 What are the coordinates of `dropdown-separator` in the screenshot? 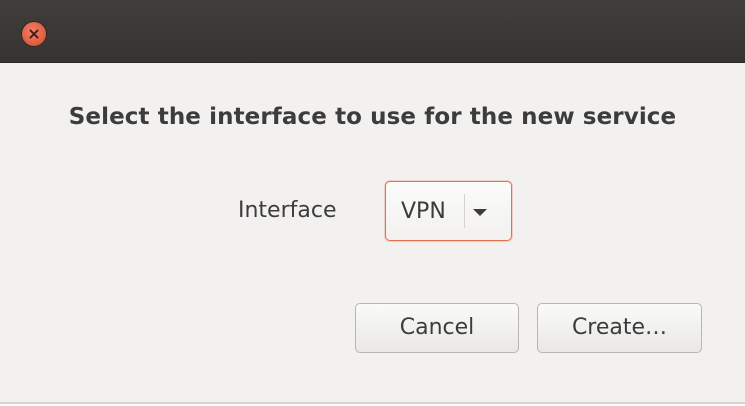 It's located at (464, 211).